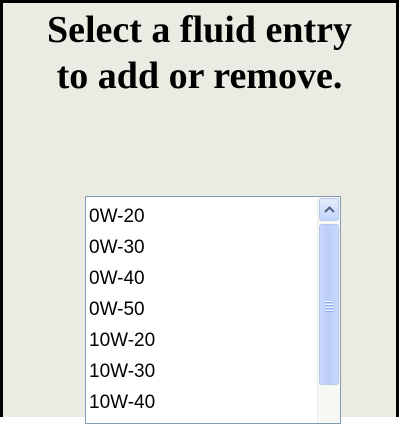 Image resolution: width=404 pixels, height=424 pixels. What do you see at coordinates (202, 340) in the screenshot?
I see `list-item: 10W-20` at bounding box center [202, 340].